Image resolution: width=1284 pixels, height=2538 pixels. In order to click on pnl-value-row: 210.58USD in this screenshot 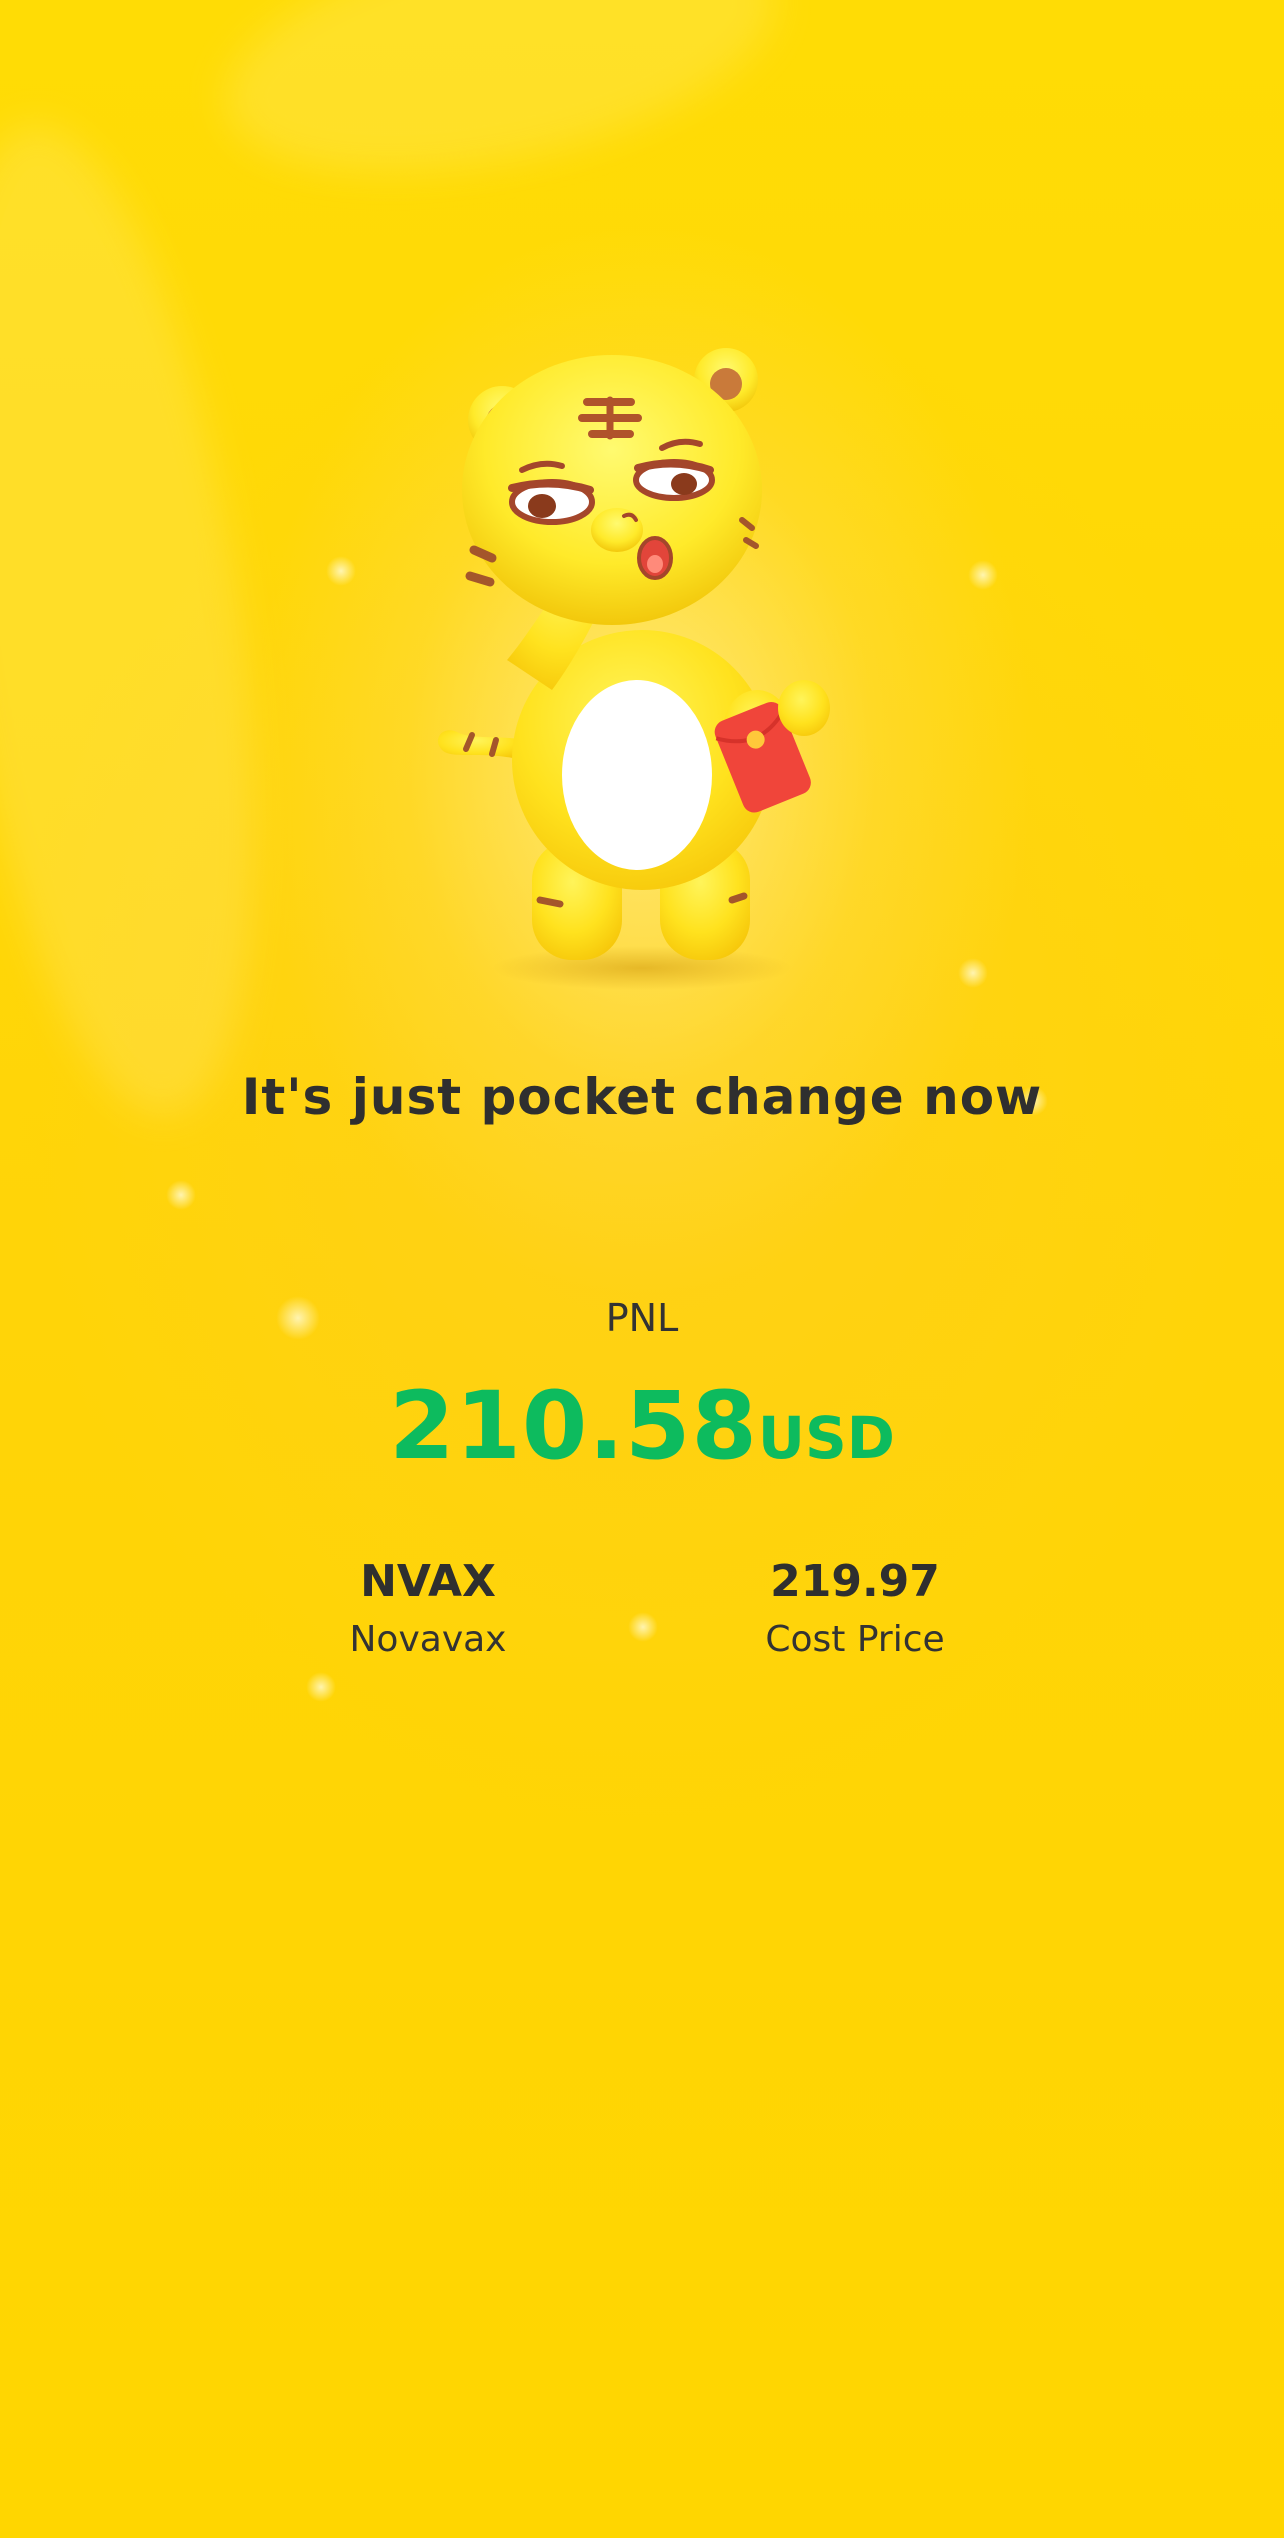, I will do `click(642, 1426)`.